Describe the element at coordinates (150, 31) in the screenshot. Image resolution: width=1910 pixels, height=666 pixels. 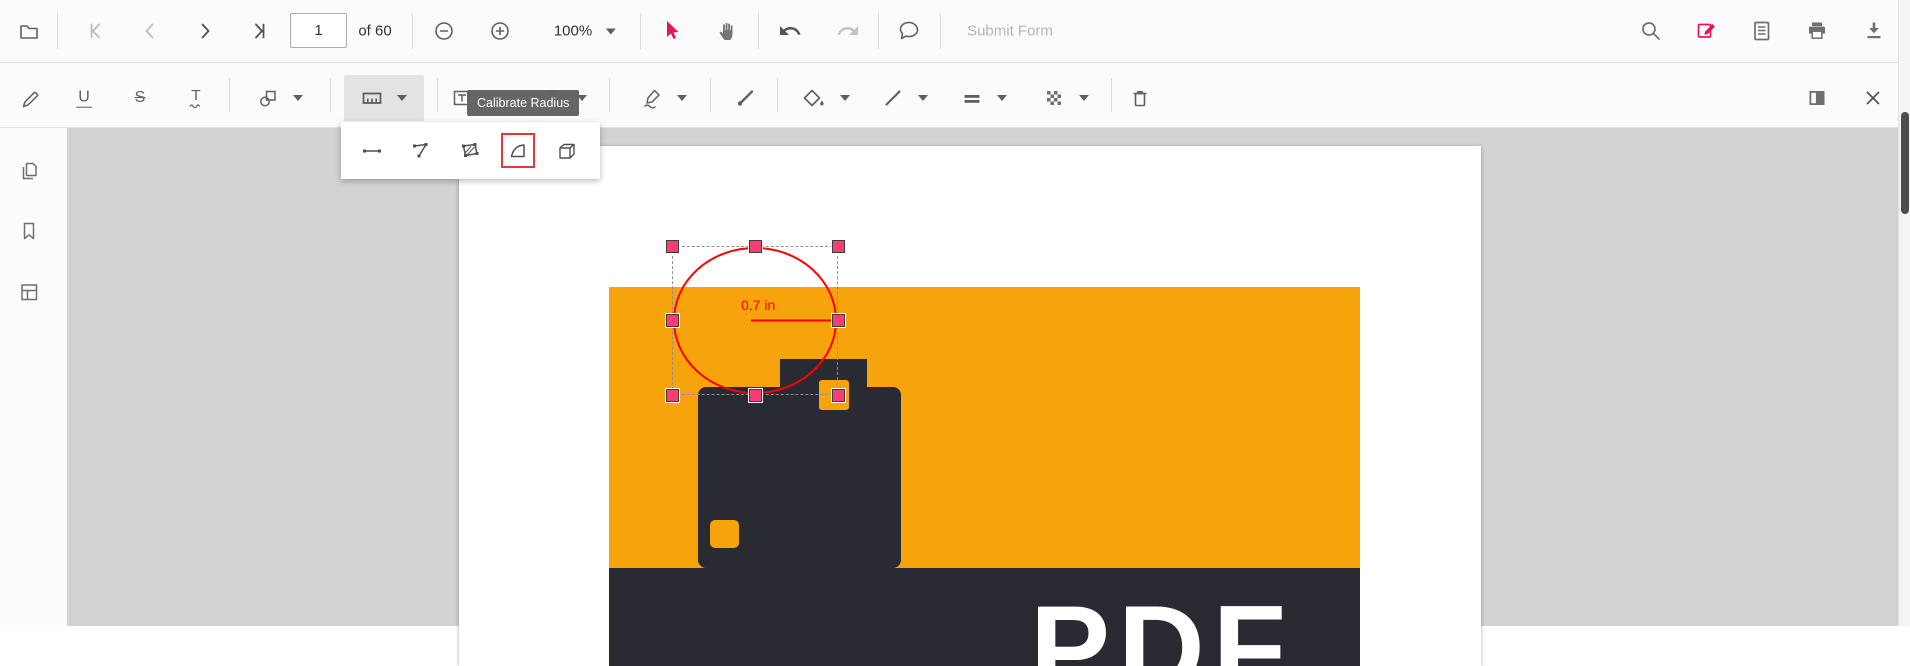
I see `previous-page-button` at that location.